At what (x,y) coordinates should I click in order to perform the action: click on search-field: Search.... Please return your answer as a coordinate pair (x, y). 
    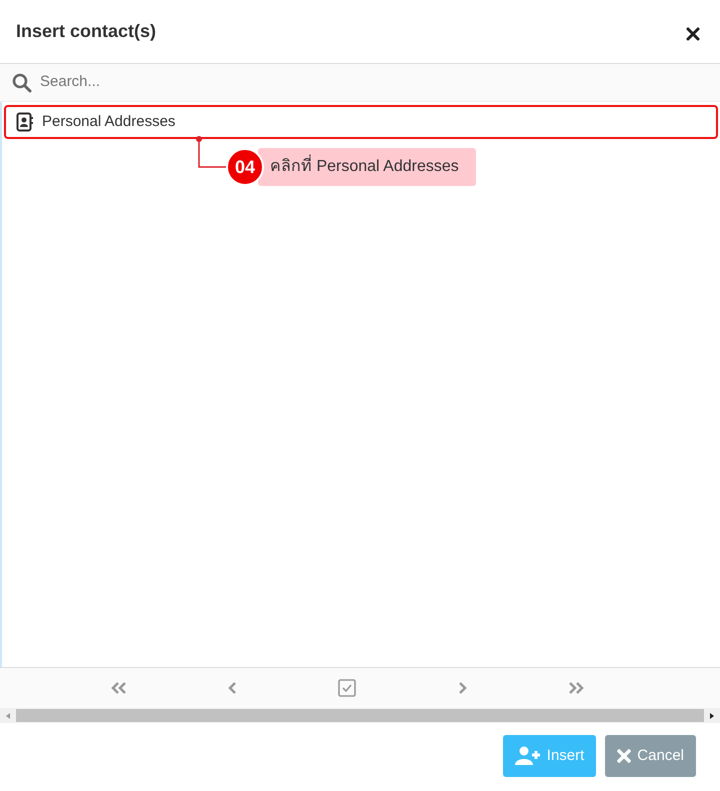
    Looking at the image, I should click on (360, 83).